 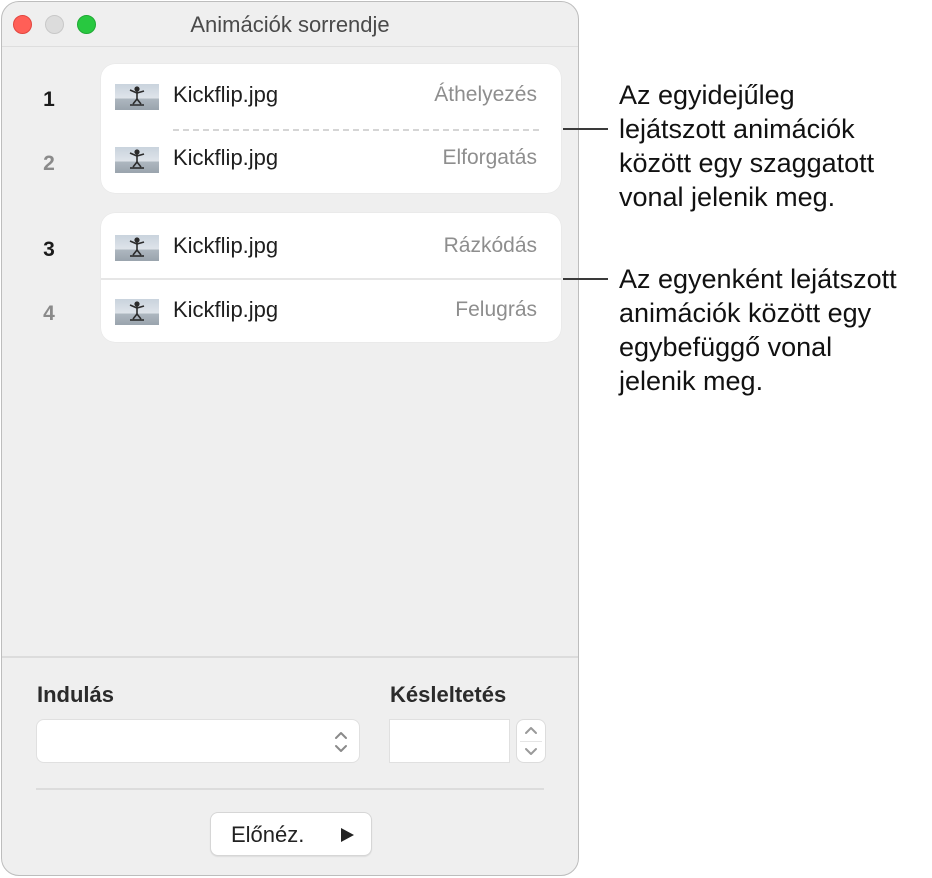 What do you see at coordinates (49, 249) in the screenshot?
I see `order-number-3: 3` at bounding box center [49, 249].